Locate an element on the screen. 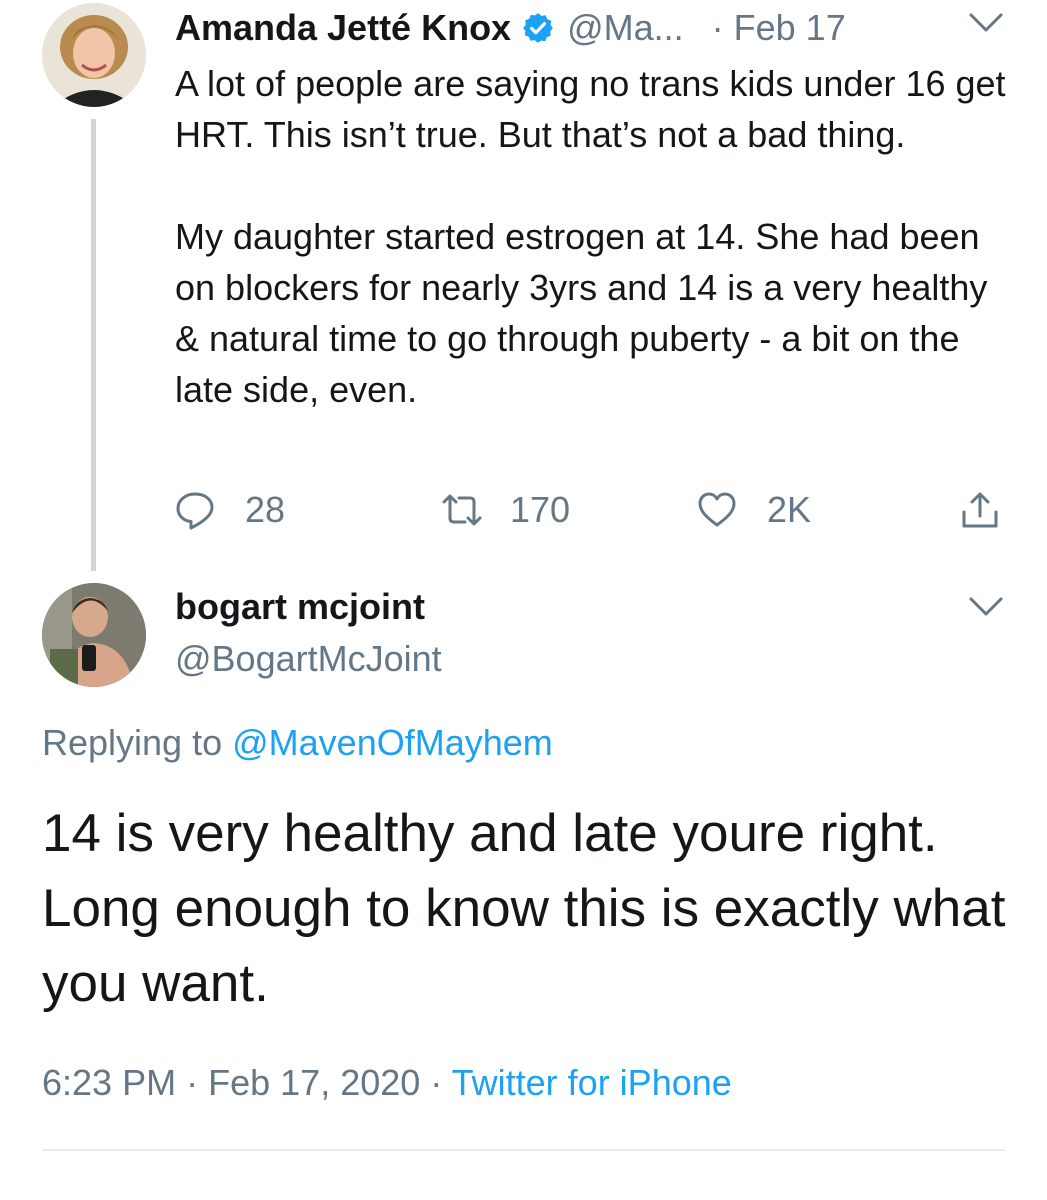 The width and height of the screenshot is (1047, 1200). tweet-time: 6:23 PM is located at coordinates (109, 1082).